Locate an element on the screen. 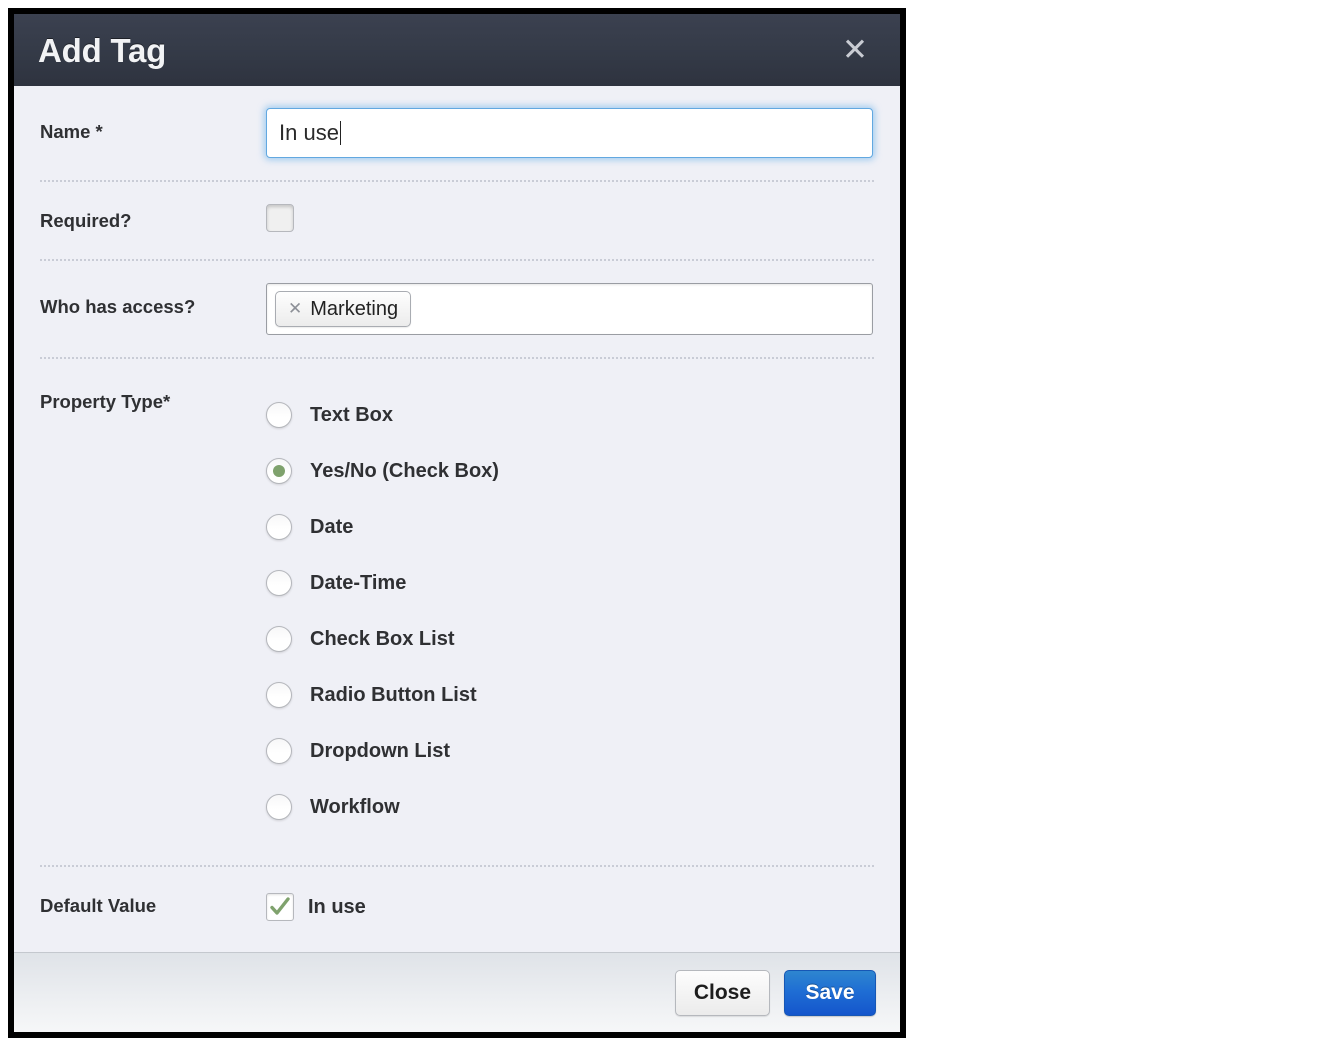 The width and height of the screenshot is (1322, 1054). radio-option-dropdown-list: Dropdown List is located at coordinates (570, 751).